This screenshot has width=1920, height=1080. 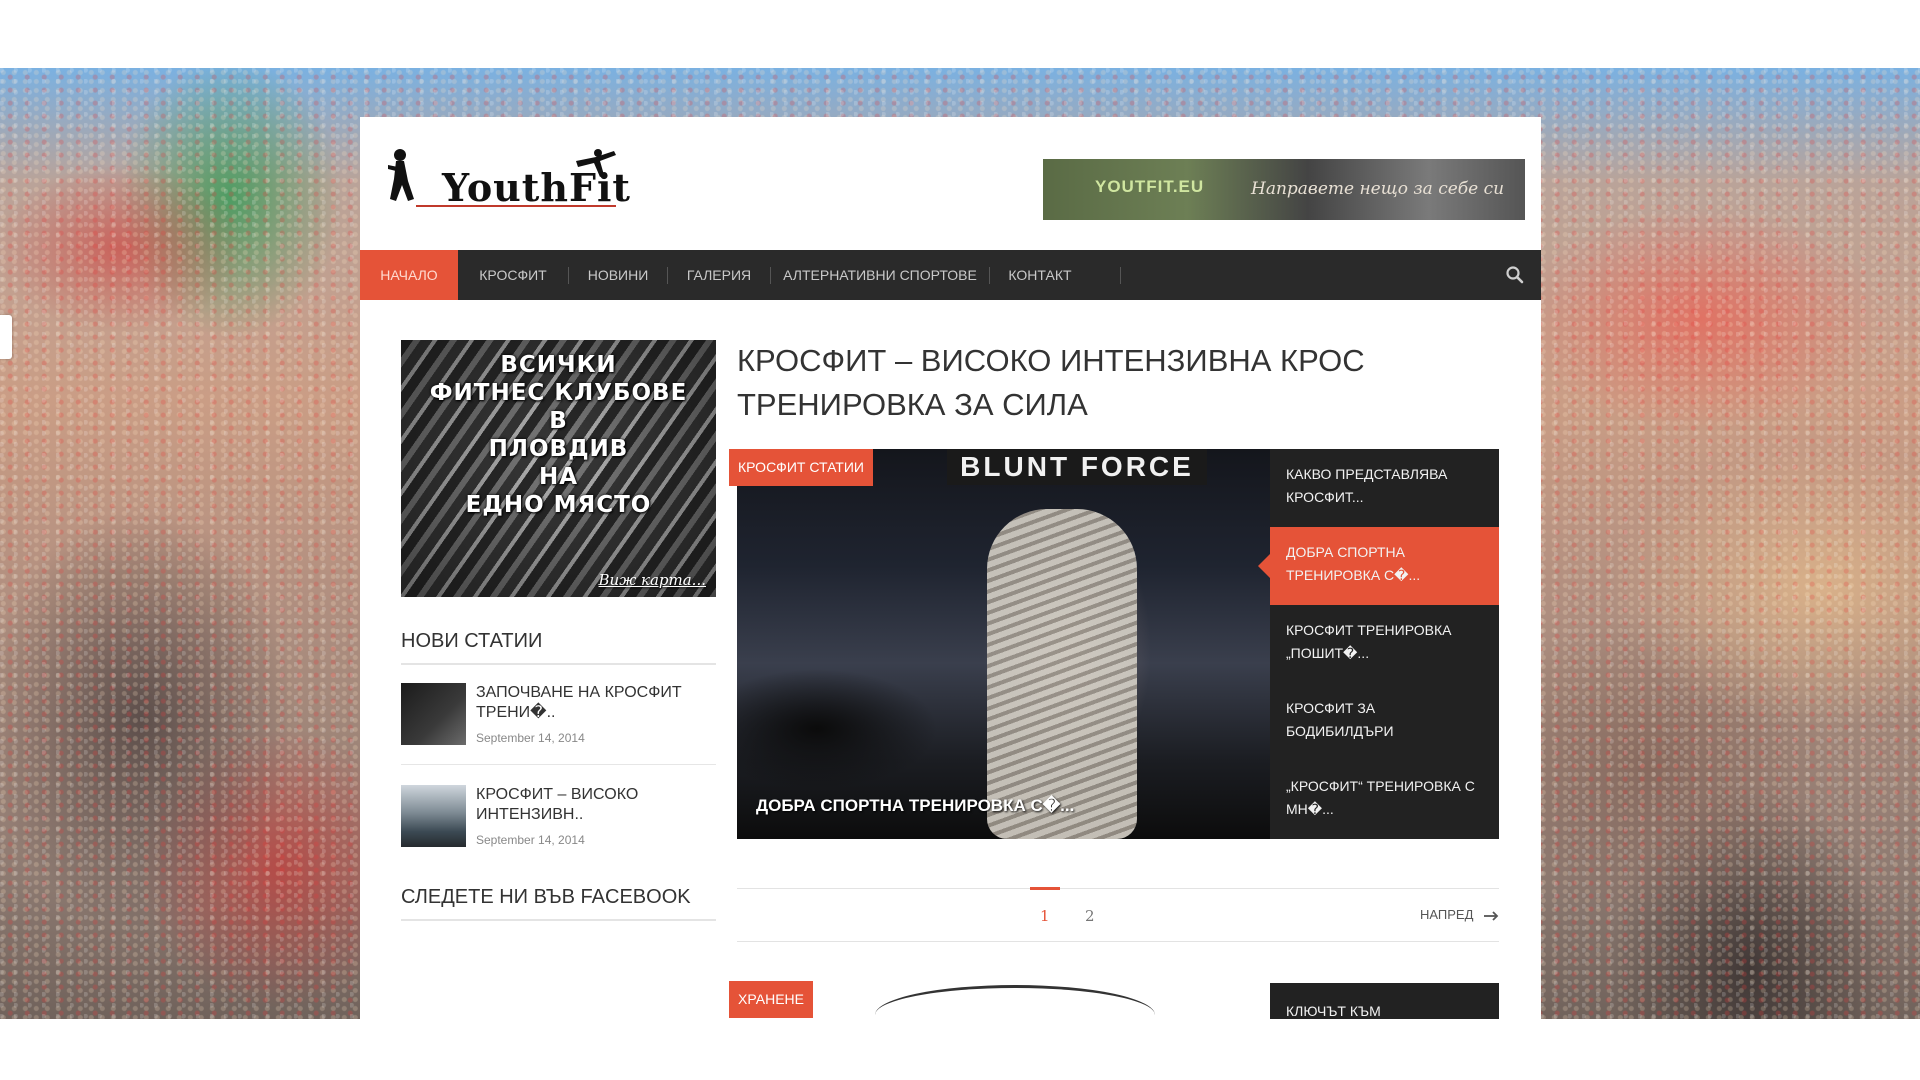 I want to click on arrow-right-icon, so click(x=1491, y=915).